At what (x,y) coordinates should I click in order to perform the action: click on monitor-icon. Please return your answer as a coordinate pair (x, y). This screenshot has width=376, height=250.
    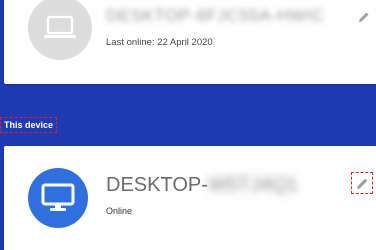
    Looking at the image, I should click on (58, 197).